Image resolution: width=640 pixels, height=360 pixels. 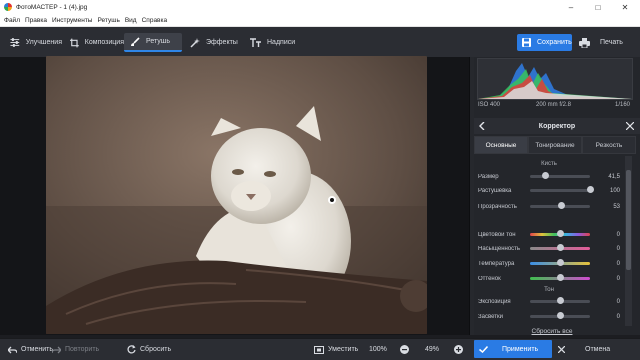 I want to click on iso-value: ISO 400, so click(x=489, y=105).